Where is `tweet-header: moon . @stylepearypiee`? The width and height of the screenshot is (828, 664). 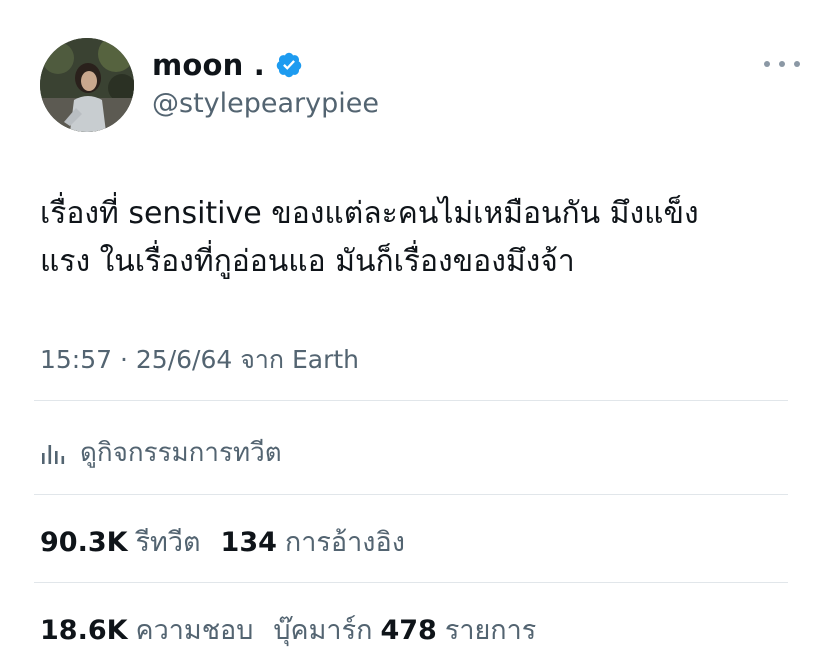
tweet-header: moon . @stylepearypiee is located at coordinates (420, 88).